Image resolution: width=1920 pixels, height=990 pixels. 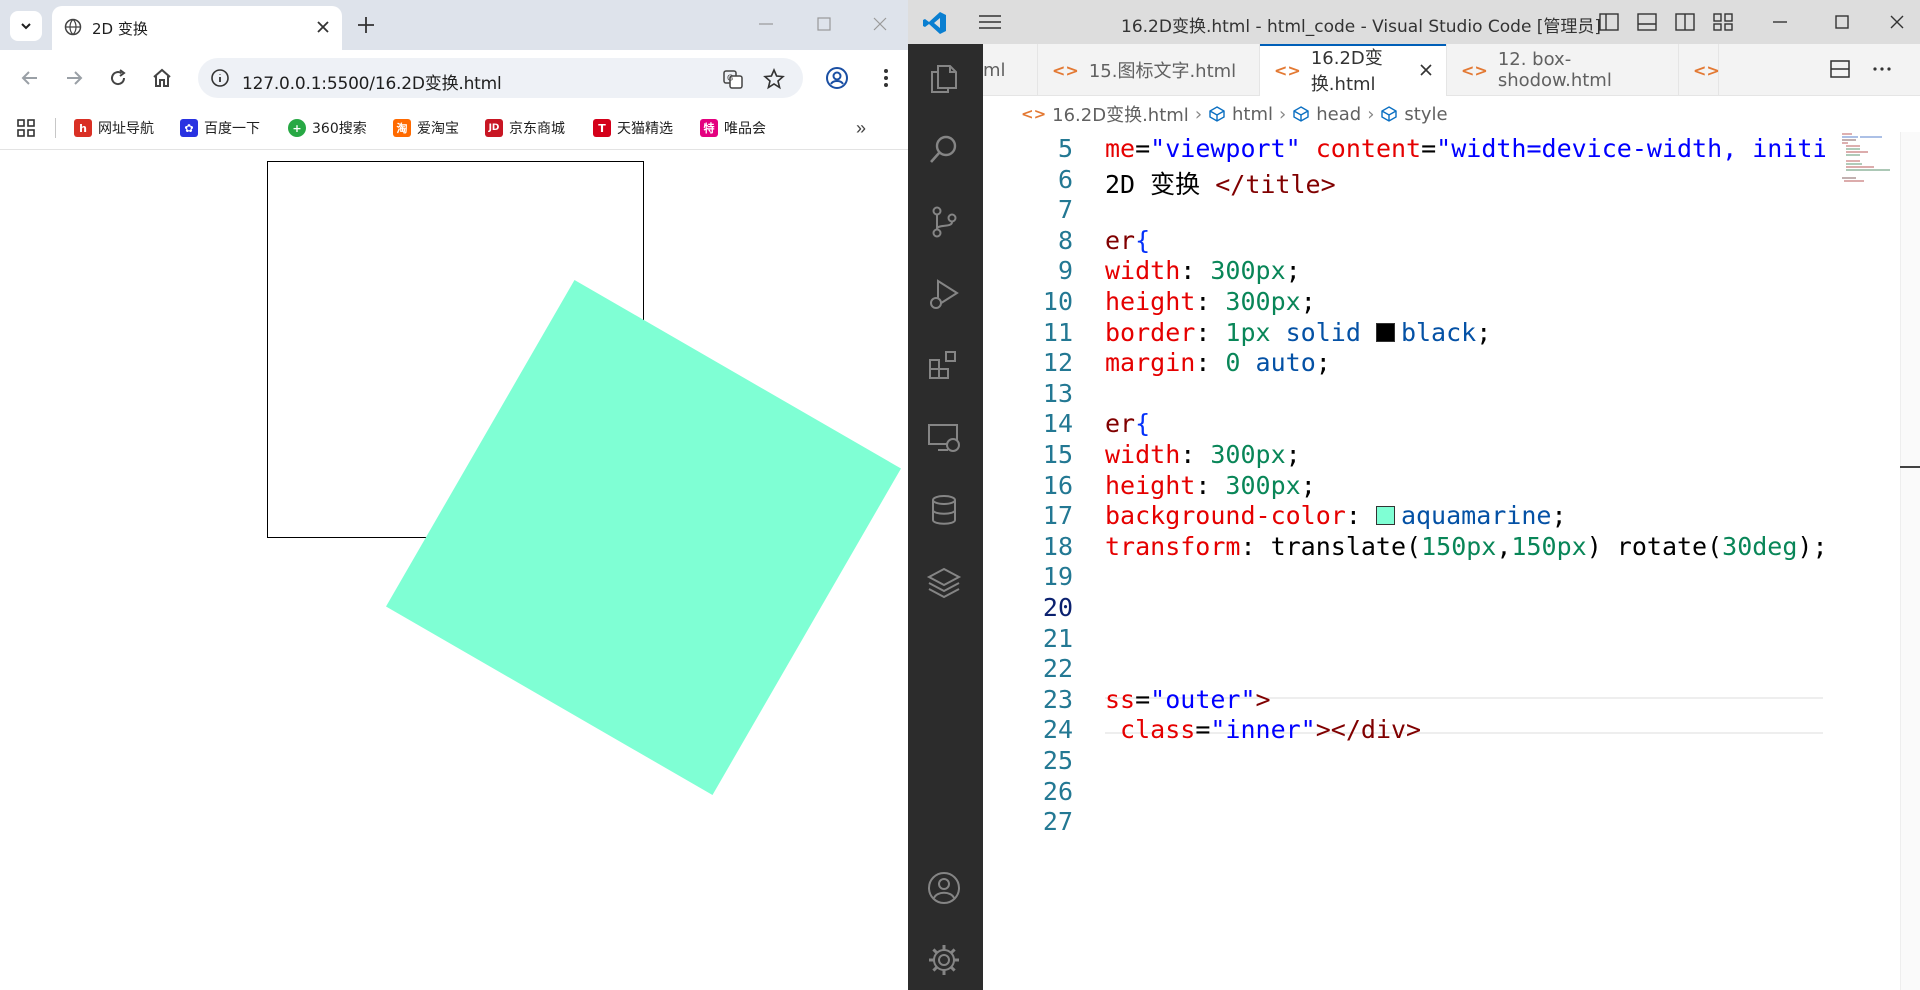 I want to click on settings-gear-icon, so click(x=944, y=960).